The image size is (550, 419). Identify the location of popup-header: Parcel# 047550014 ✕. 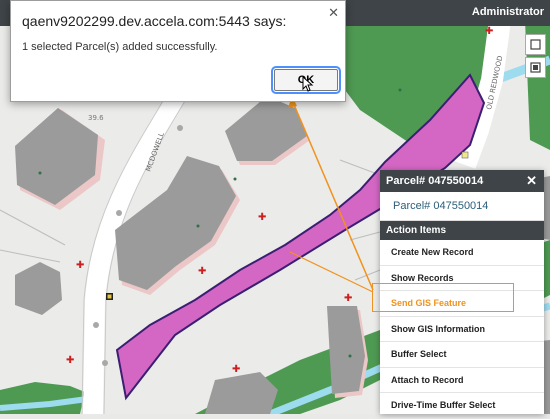
(462, 181).